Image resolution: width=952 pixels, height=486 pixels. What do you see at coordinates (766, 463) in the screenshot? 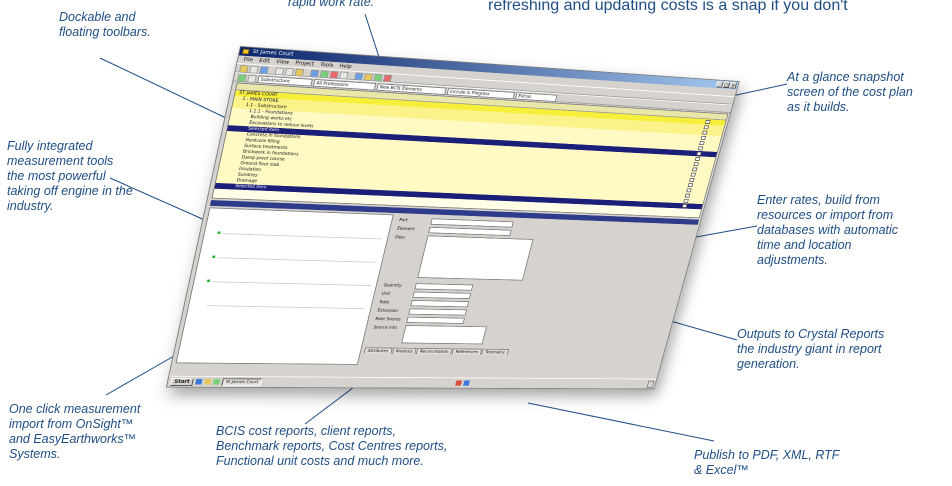
I see `callout-publish: Publish to PDF, XML, RTF & Excel™` at bounding box center [766, 463].